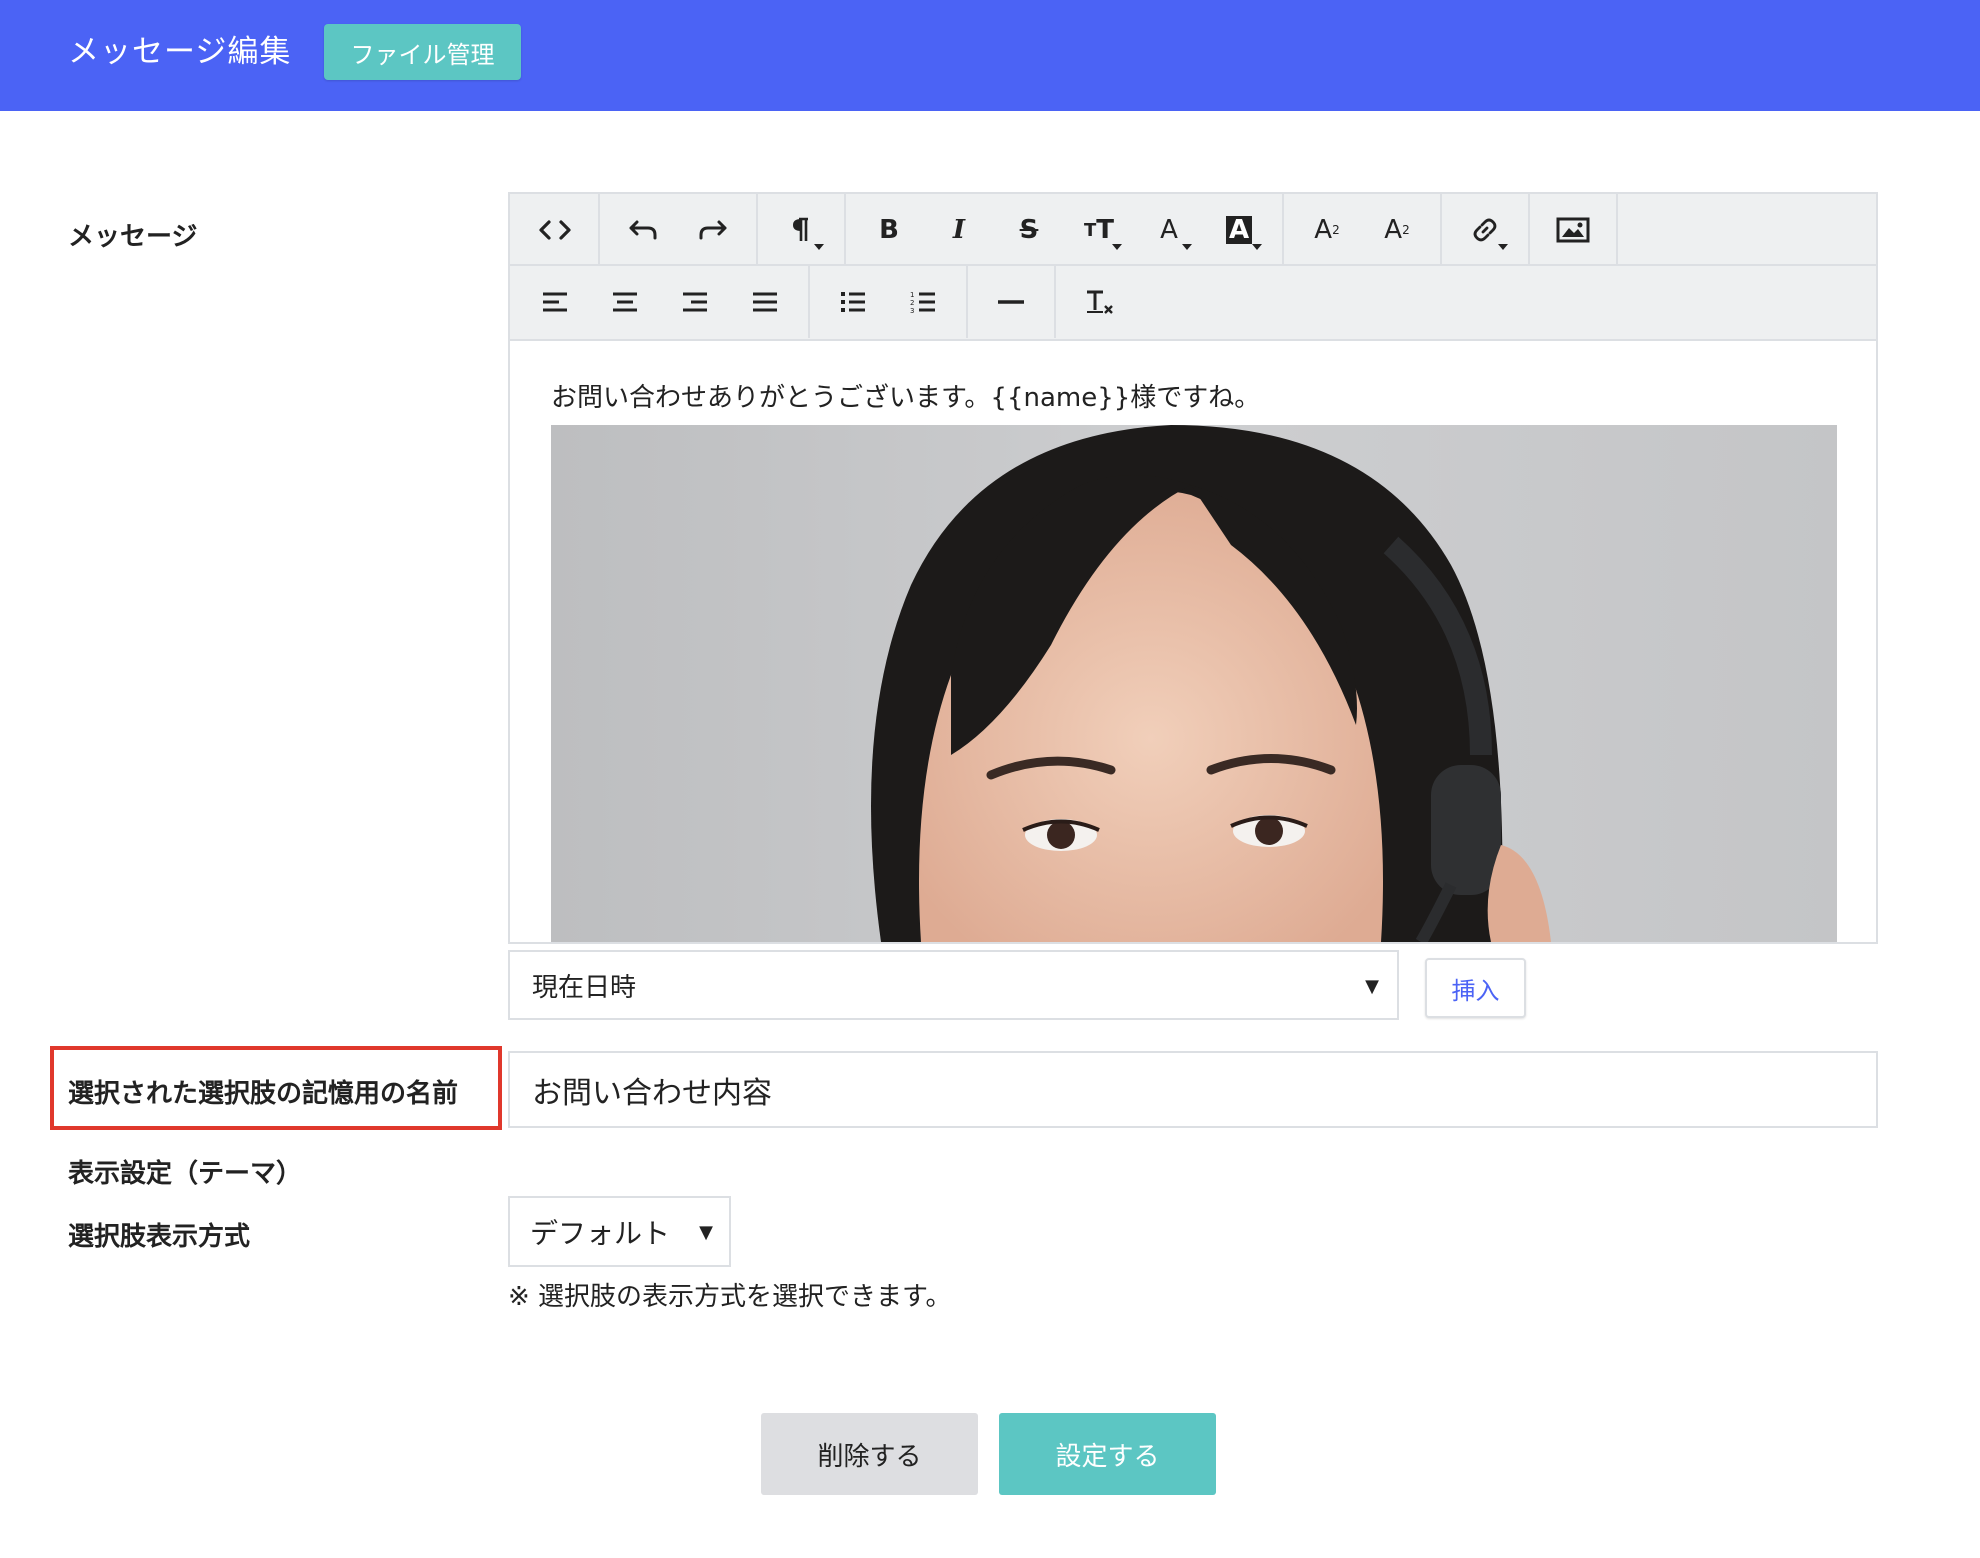 This screenshot has height=1558, width=1980. What do you see at coordinates (1485, 230) in the screenshot?
I see `link-icon` at bounding box center [1485, 230].